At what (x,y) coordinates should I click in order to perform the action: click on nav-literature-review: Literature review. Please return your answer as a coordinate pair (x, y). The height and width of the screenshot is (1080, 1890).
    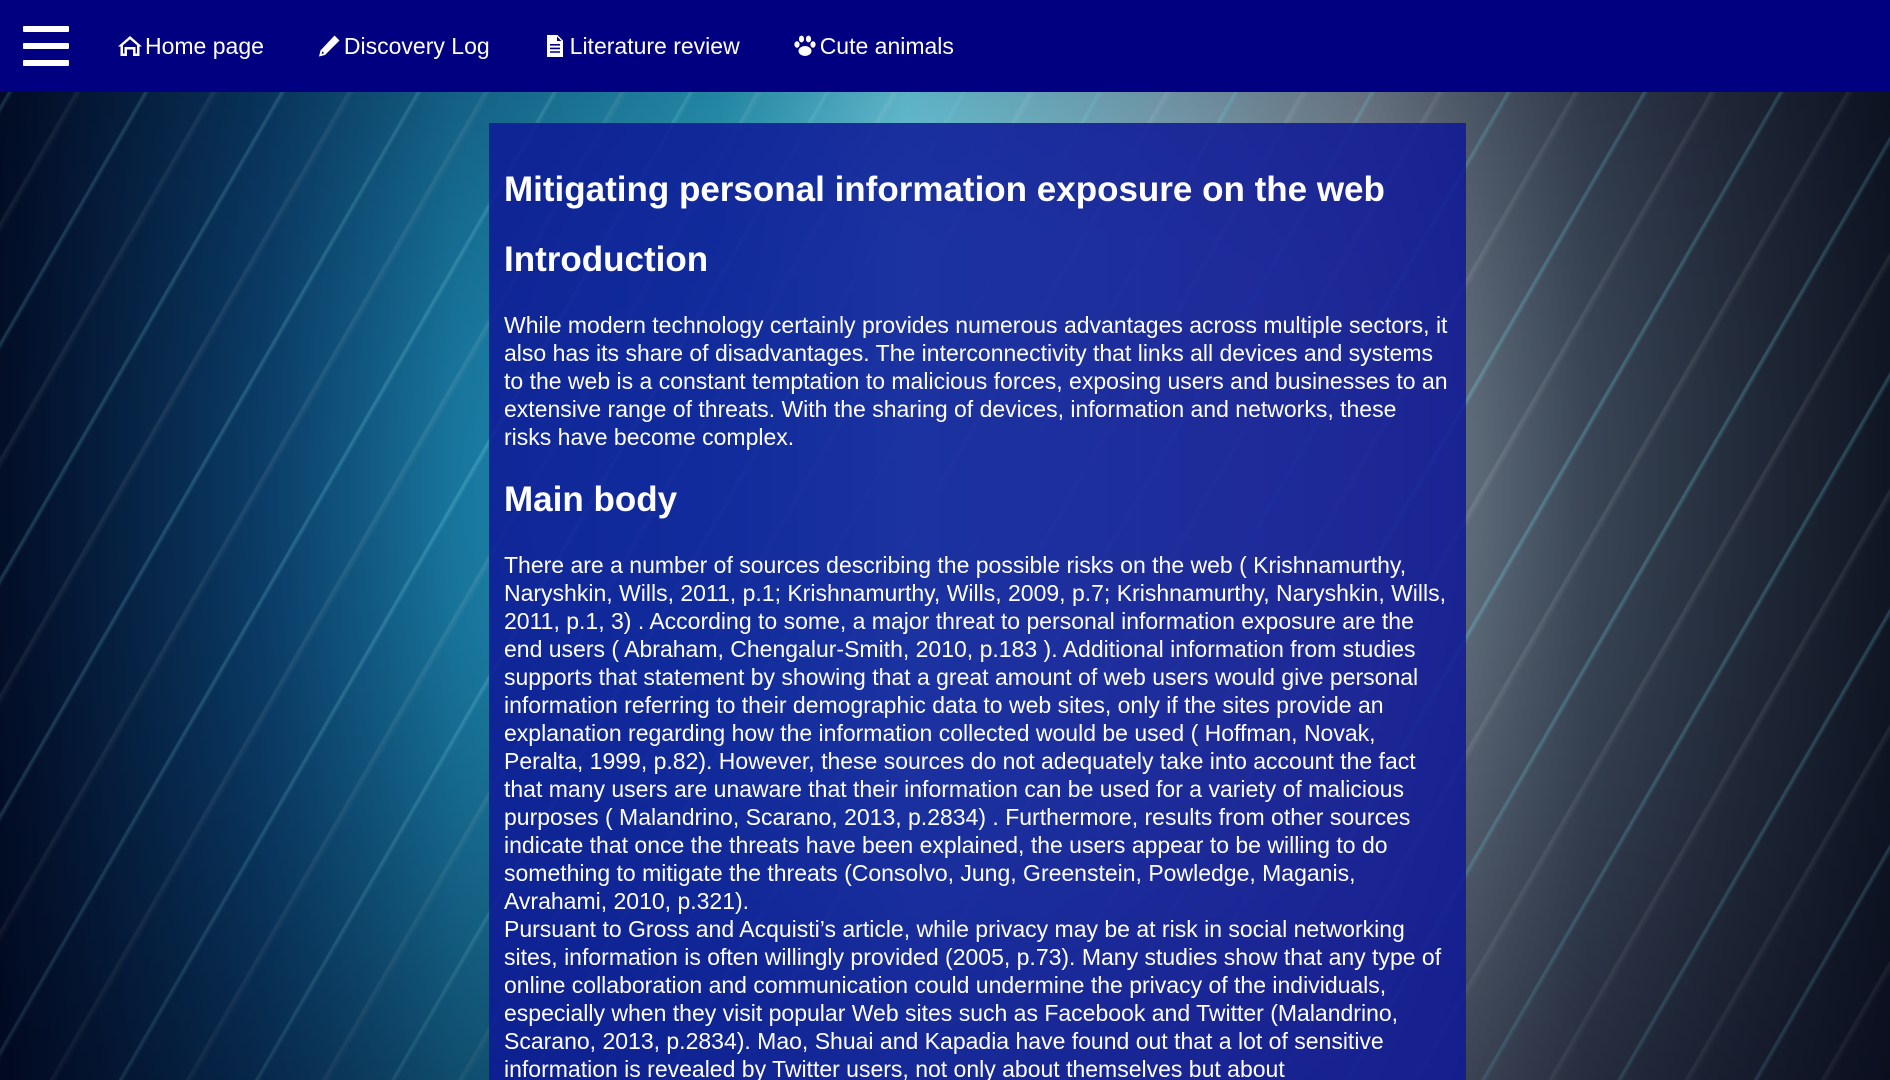
    Looking at the image, I should click on (641, 46).